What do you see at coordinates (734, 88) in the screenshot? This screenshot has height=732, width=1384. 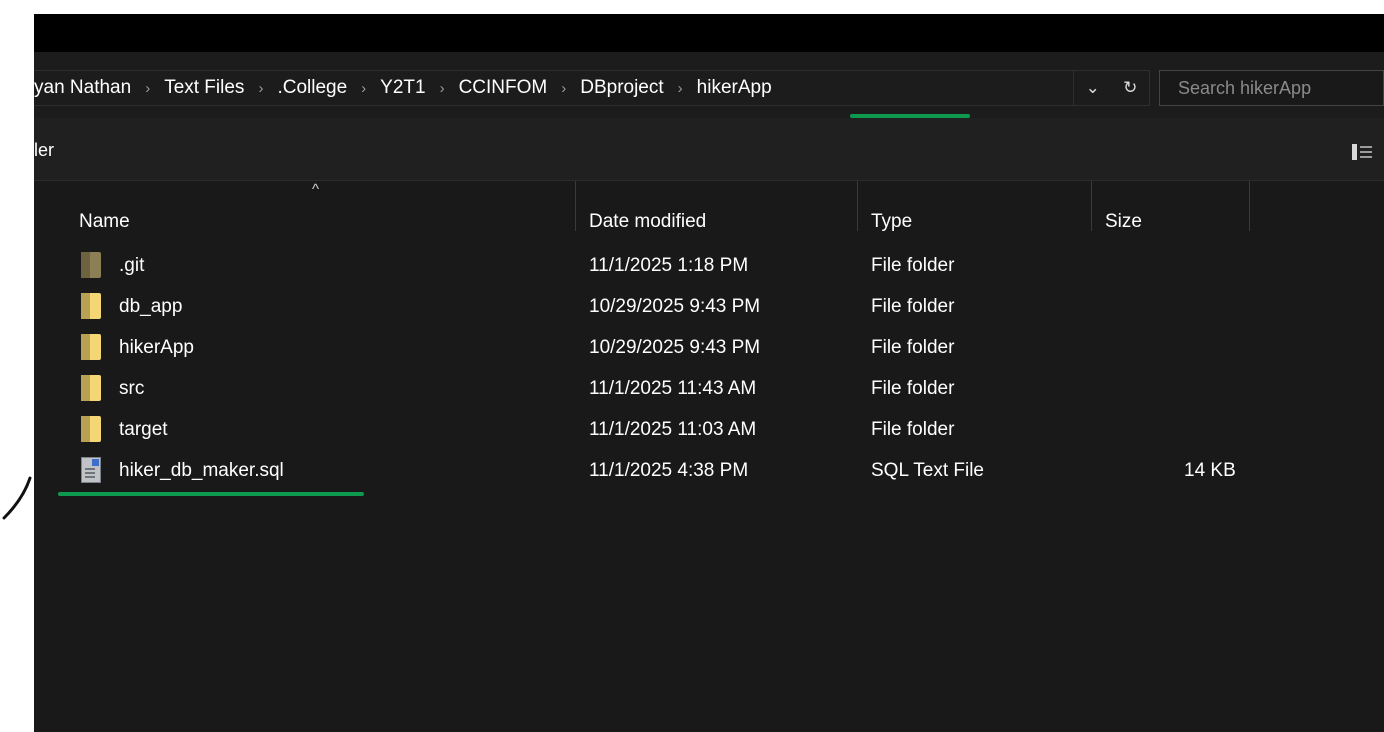 I see `breadcrumb-item-hikerapp: hikerApp` at bounding box center [734, 88].